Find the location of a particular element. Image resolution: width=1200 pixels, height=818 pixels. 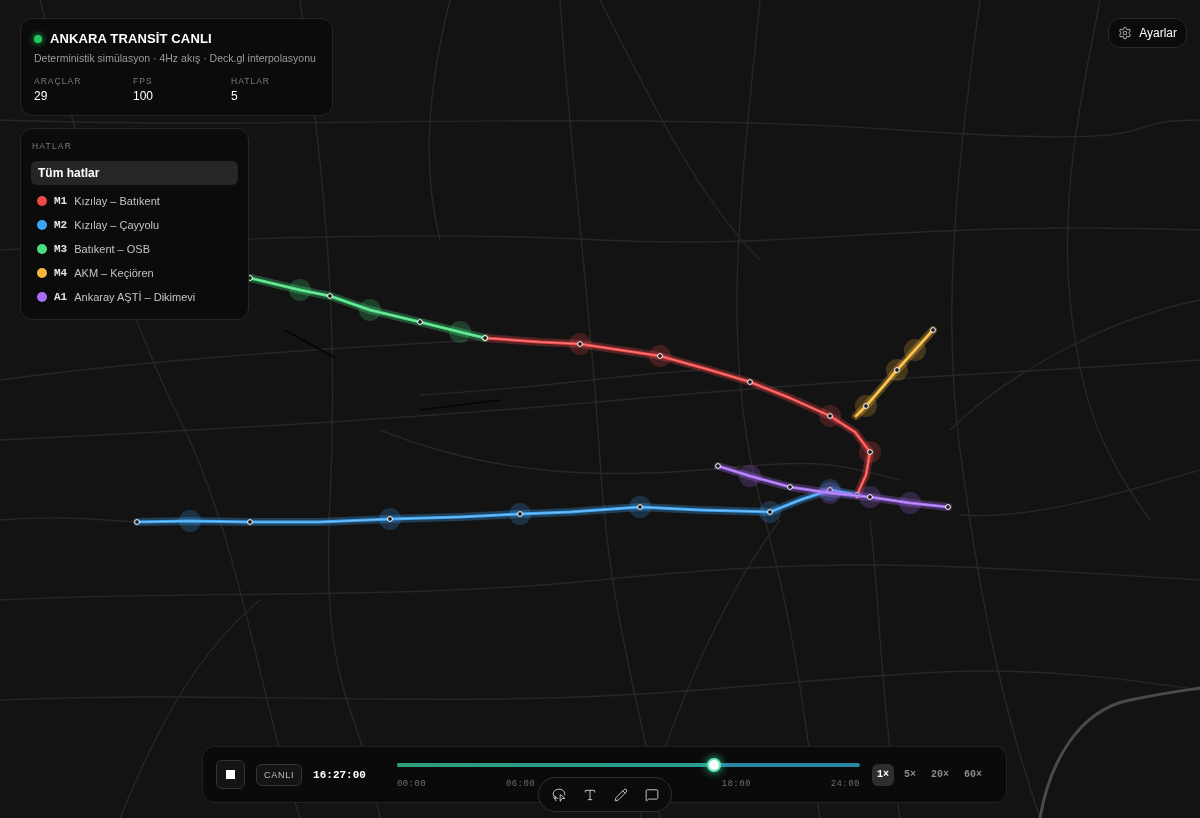

speed-option: 60× is located at coordinates (972, 774).